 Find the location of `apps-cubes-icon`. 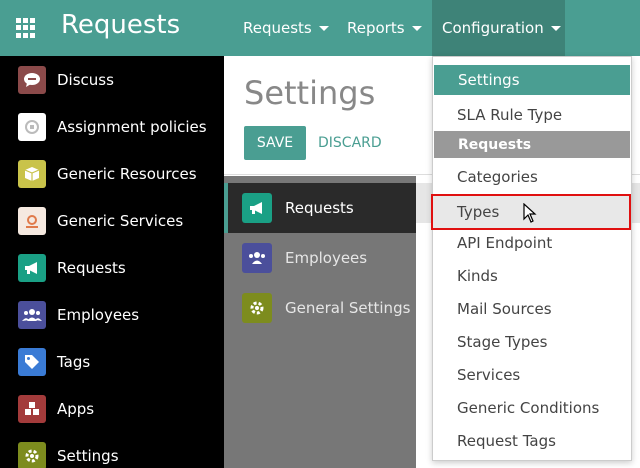

apps-cubes-icon is located at coordinates (32, 408).